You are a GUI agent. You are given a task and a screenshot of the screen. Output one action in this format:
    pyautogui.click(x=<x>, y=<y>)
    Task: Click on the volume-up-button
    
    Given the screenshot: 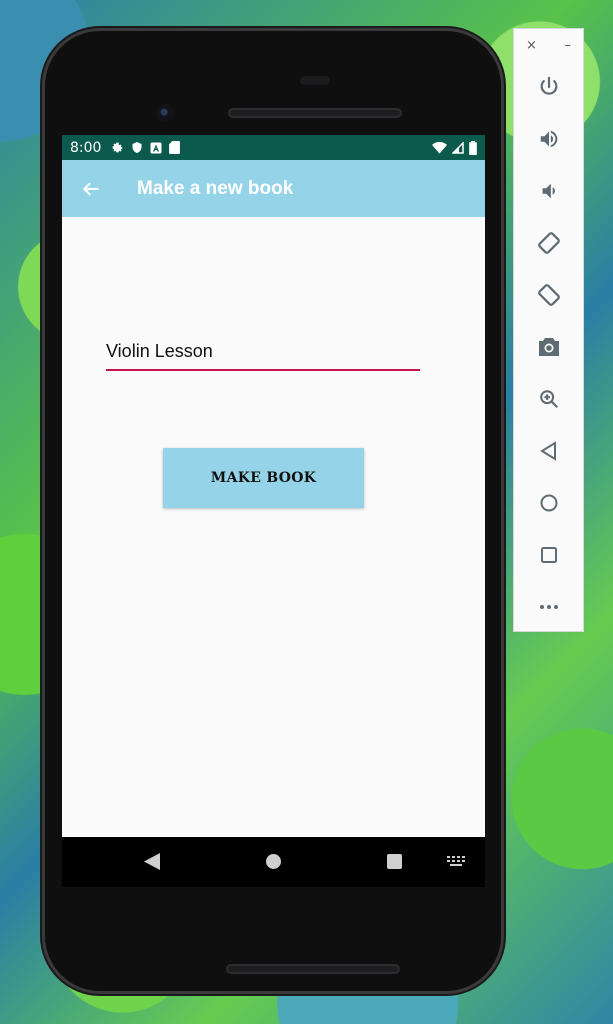 What is the action you would take?
    pyautogui.click(x=548, y=139)
    